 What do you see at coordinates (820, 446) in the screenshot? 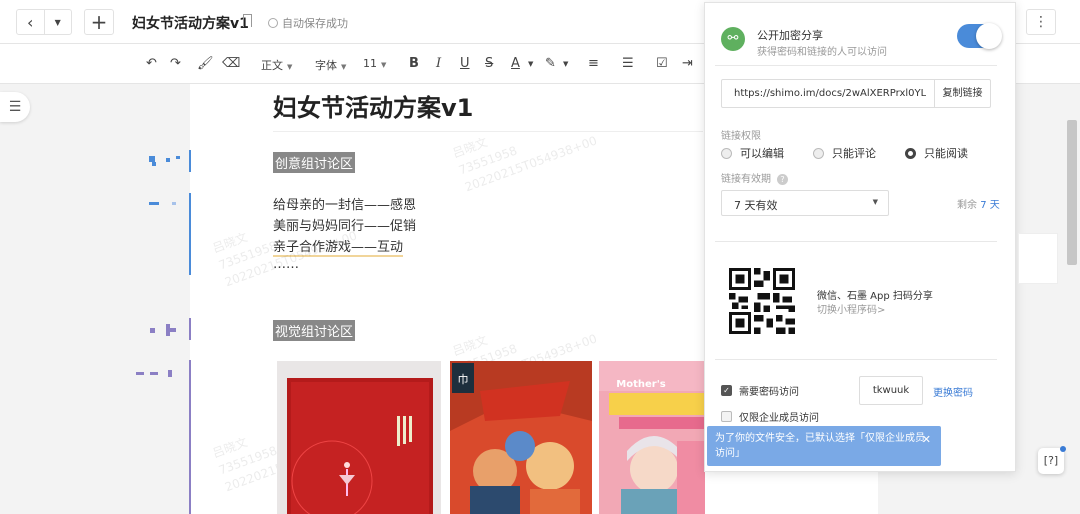
I see `tooltip-text: 为了你的文件安全，已默认选择「仅限企业成员访问」` at bounding box center [820, 446].